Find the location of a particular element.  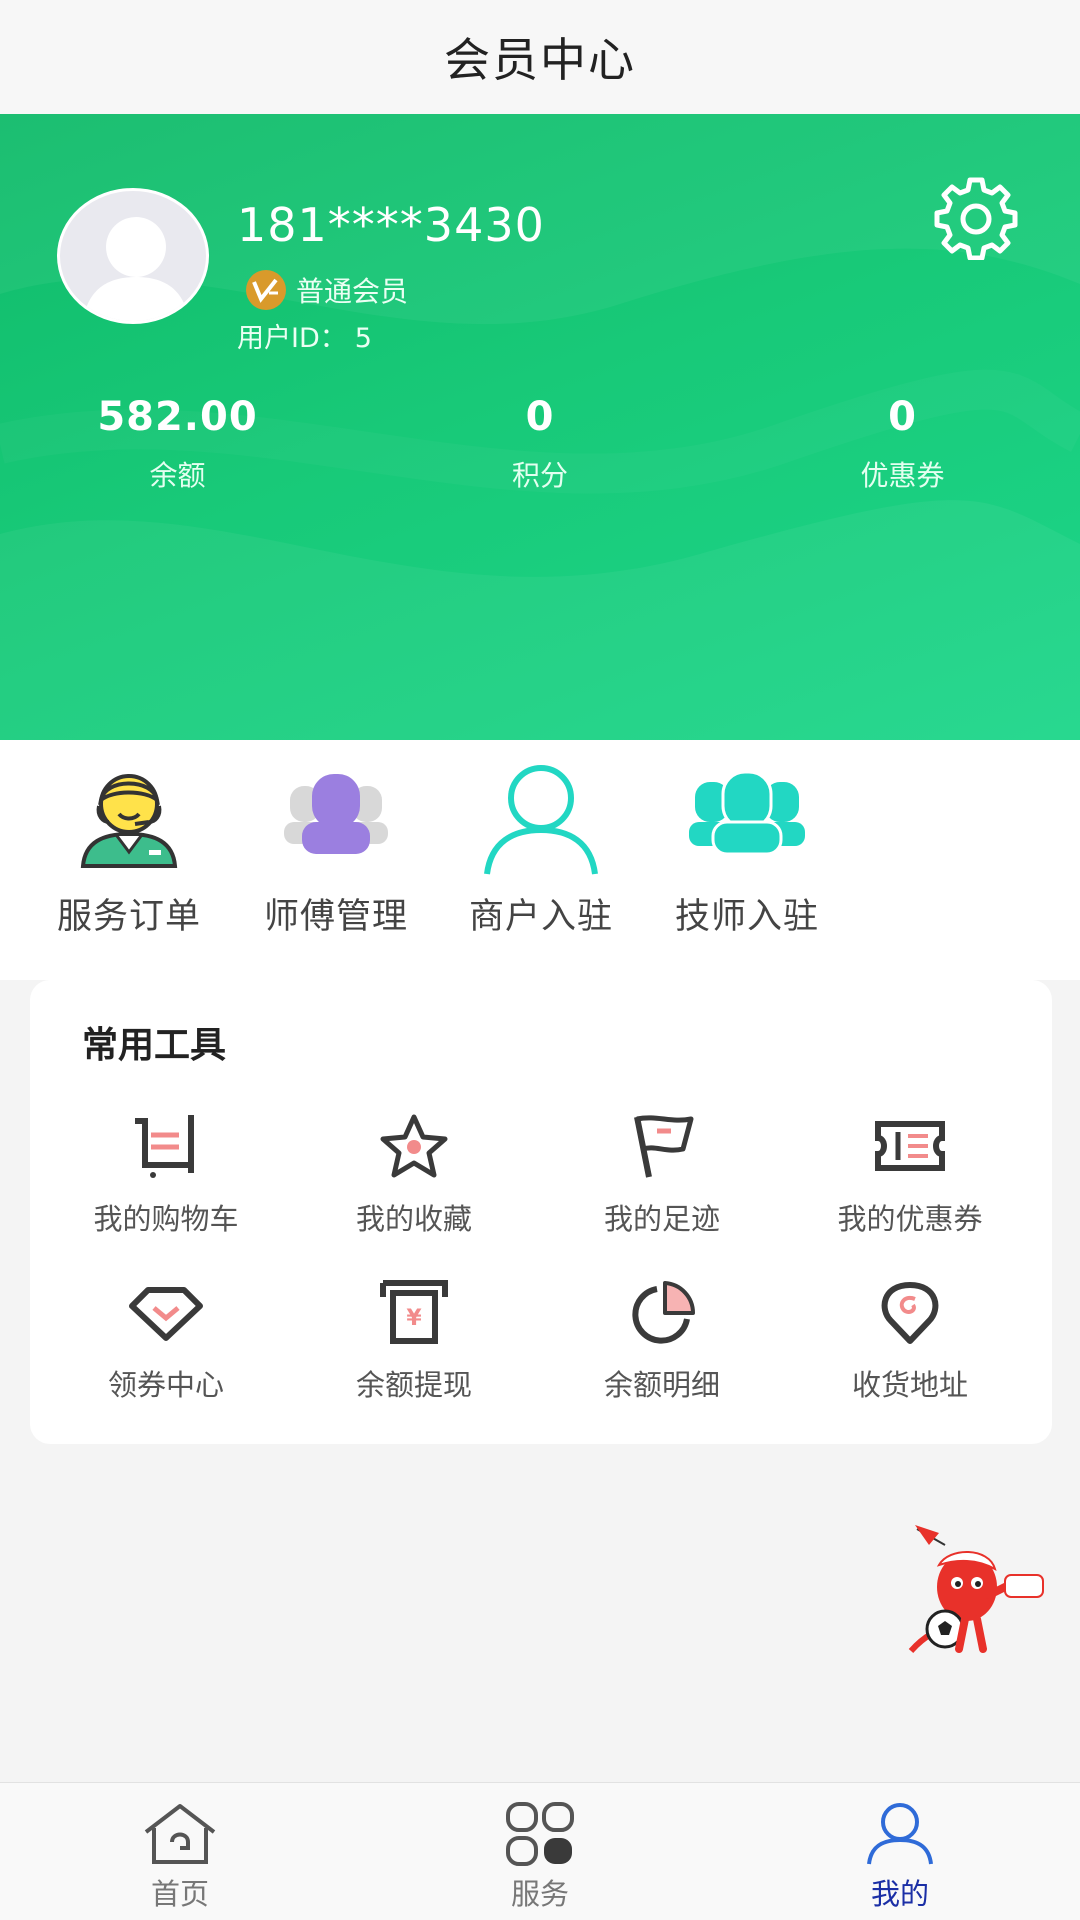

mascot-soccer-icon is located at coordinates (976, 1589).